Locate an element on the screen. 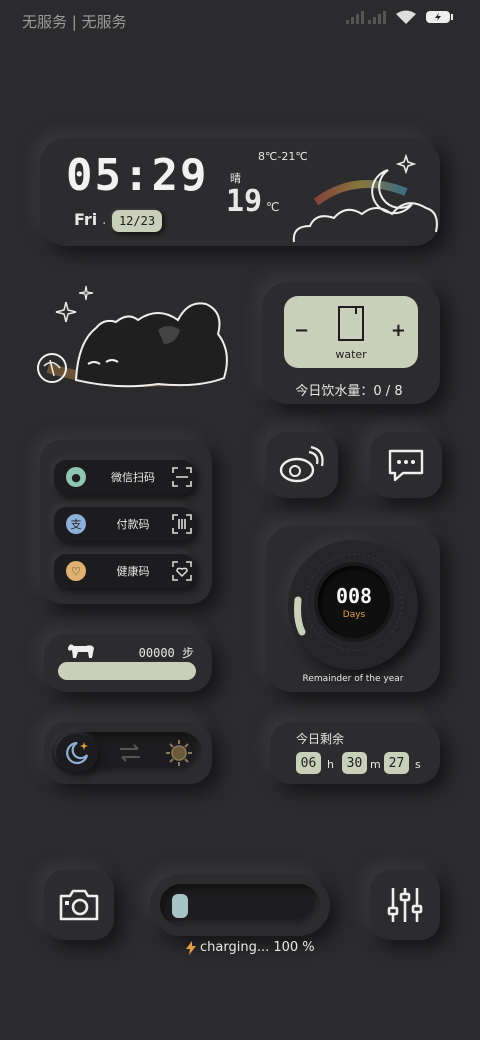 The height and width of the screenshot is (1040, 480). charging-text: charging... 100 % is located at coordinates (257, 947).